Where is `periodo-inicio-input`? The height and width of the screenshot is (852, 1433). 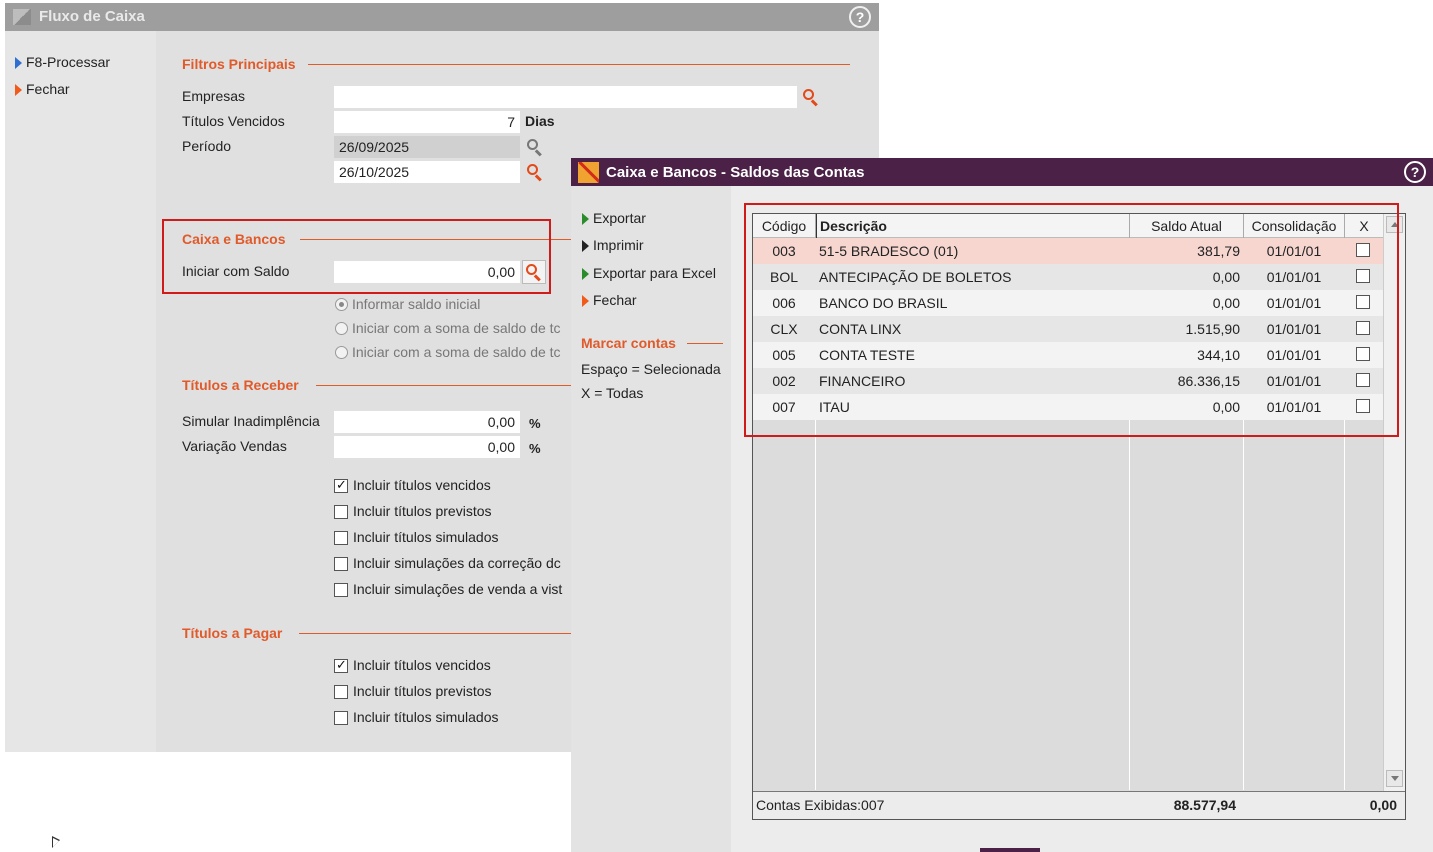
periodo-inicio-input is located at coordinates (427, 147).